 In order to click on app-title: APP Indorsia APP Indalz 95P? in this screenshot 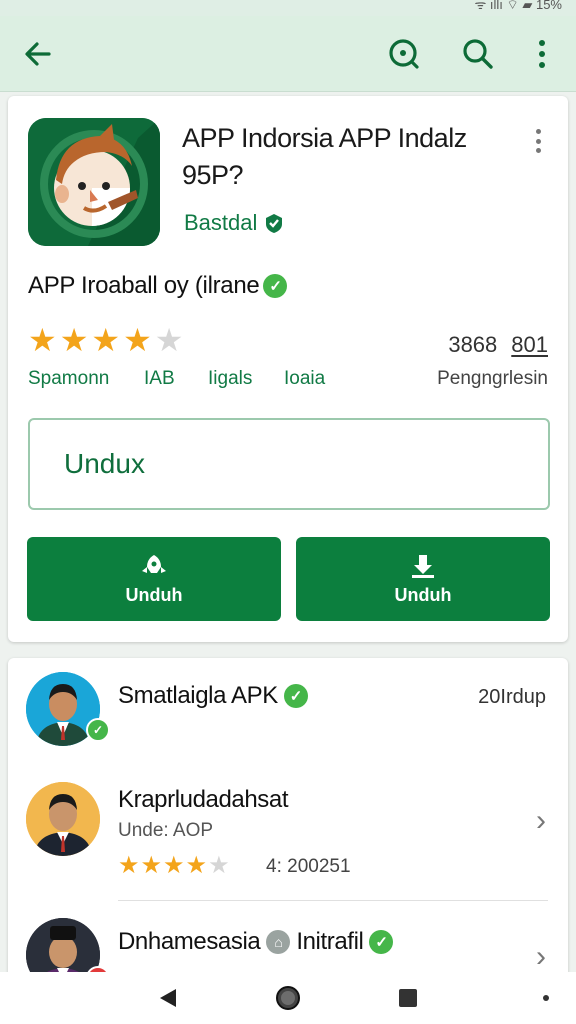, I will do `click(324, 156)`.